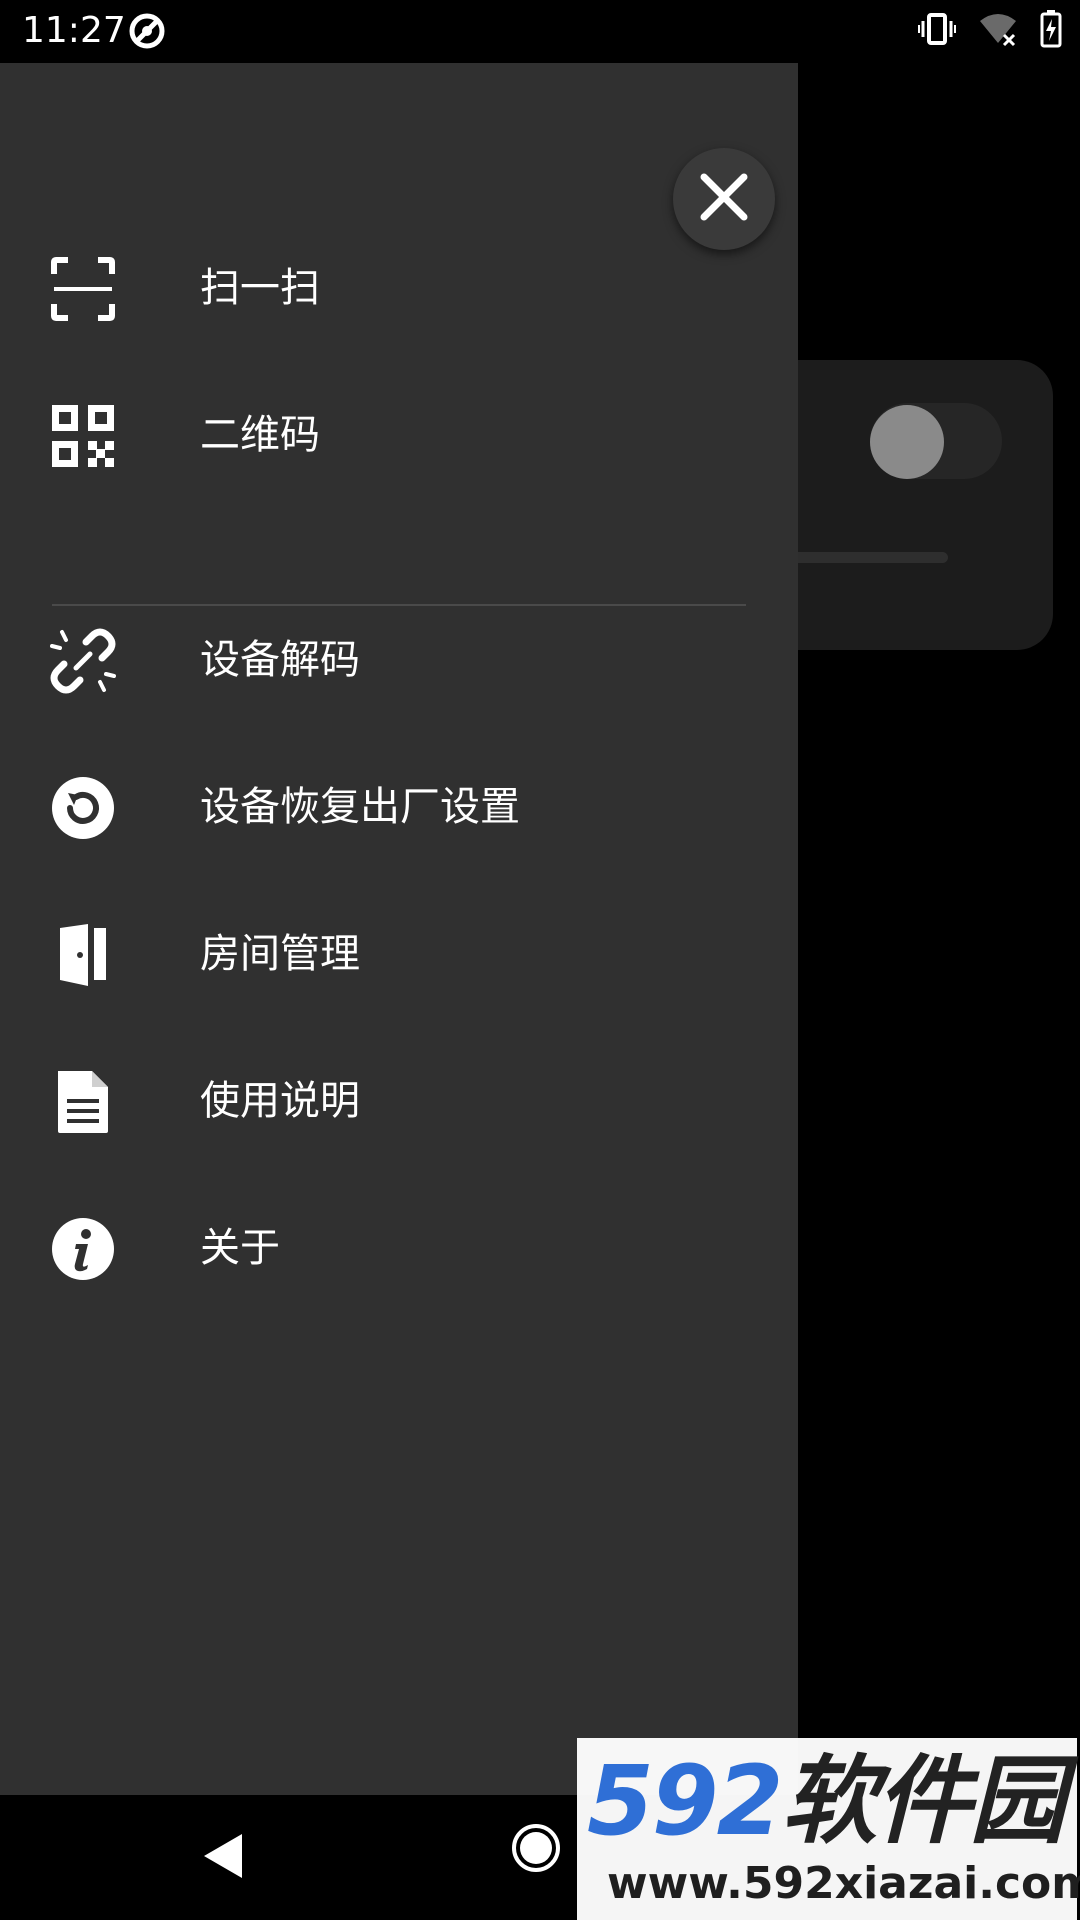 Image resolution: width=1080 pixels, height=1920 pixels. What do you see at coordinates (998, 29) in the screenshot?
I see `wifi-off-icon` at bounding box center [998, 29].